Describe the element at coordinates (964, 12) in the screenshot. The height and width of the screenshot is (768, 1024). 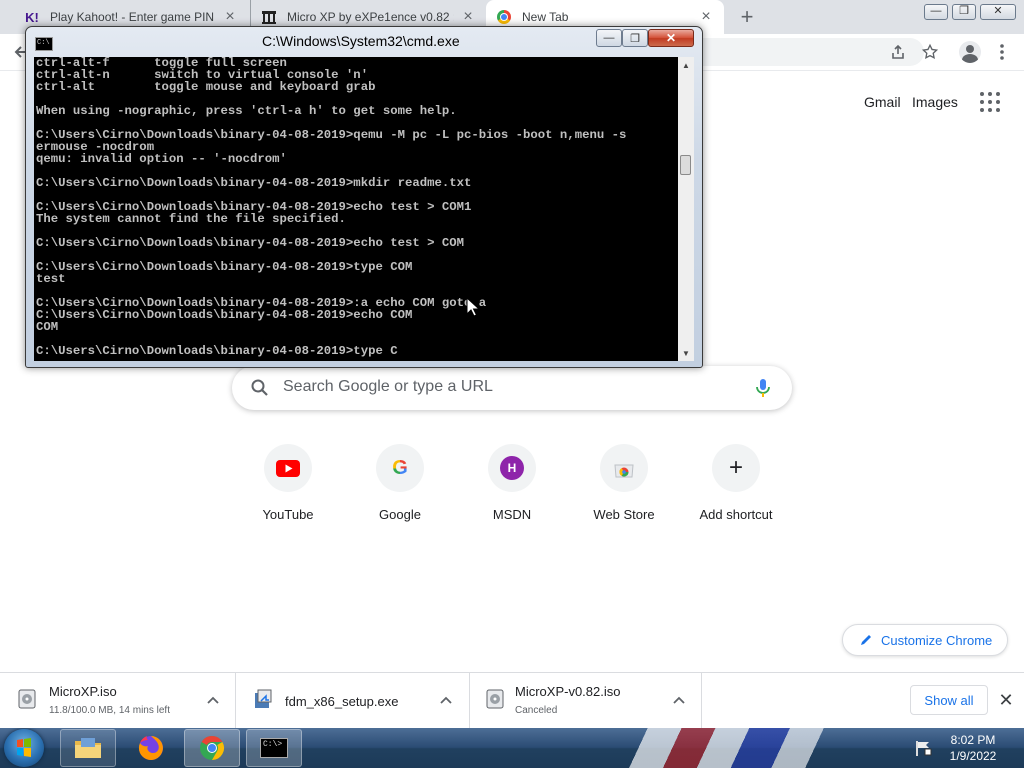
I see `window-maximize-button: ❐` at that location.